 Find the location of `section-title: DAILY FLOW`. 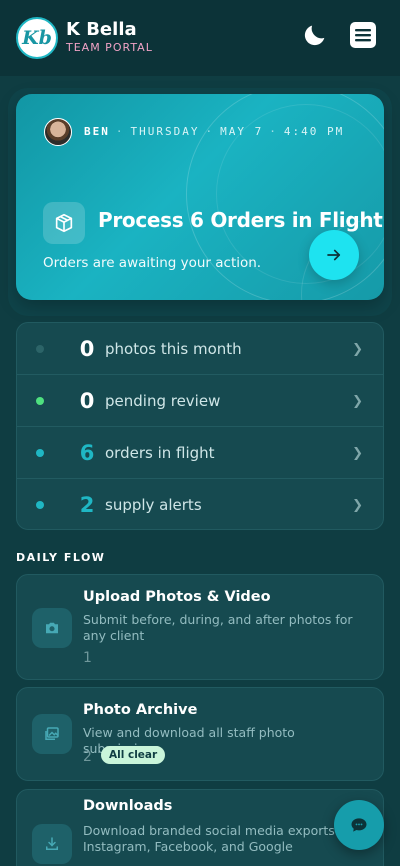

section-title: DAILY FLOW is located at coordinates (61, 557).